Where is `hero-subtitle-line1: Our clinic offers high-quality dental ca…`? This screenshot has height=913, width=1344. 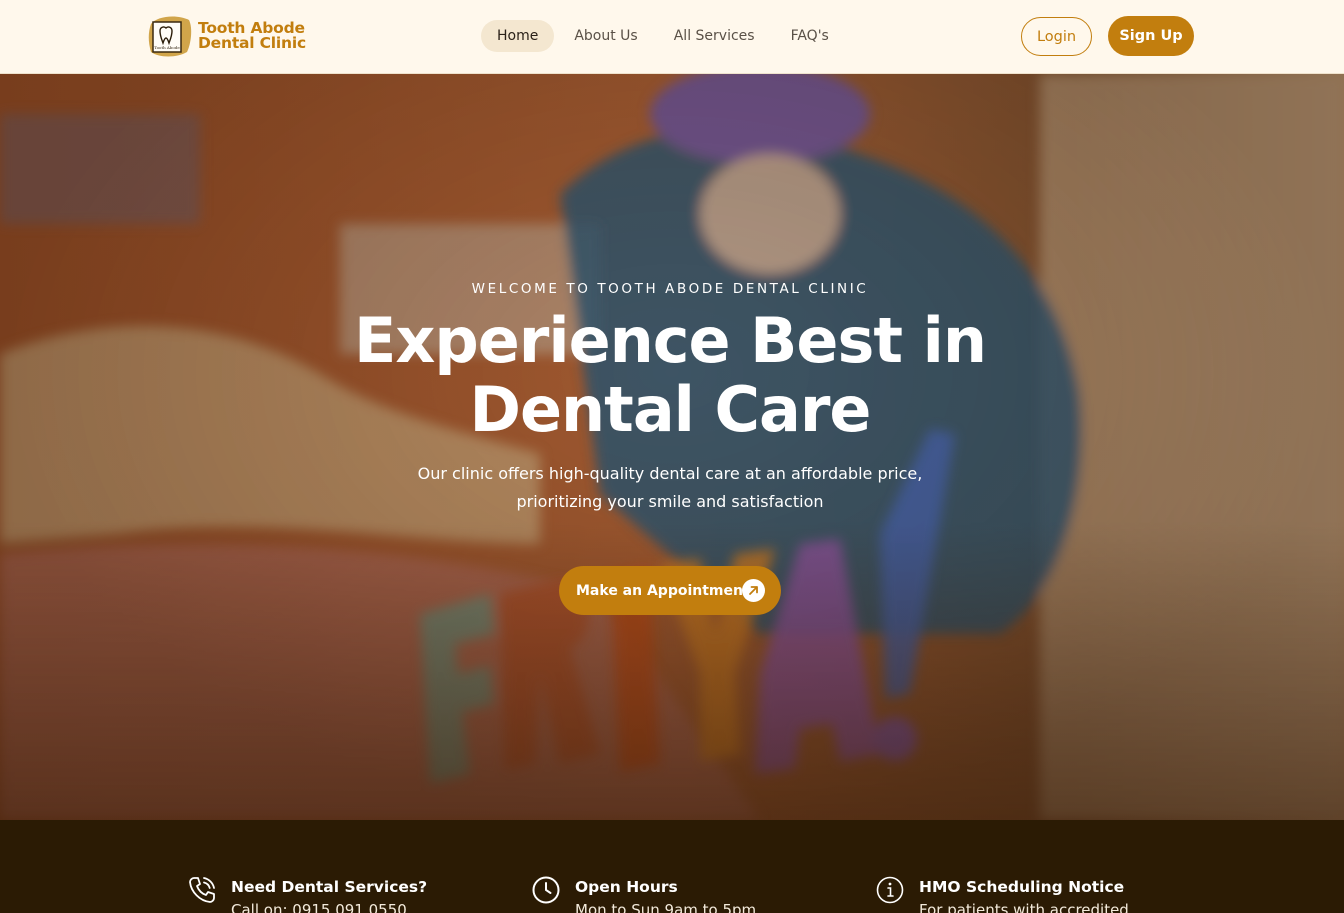
hero-subtitle-line1: Our clinic offers high-quality dental ca… is located at coordinates (670, 473).